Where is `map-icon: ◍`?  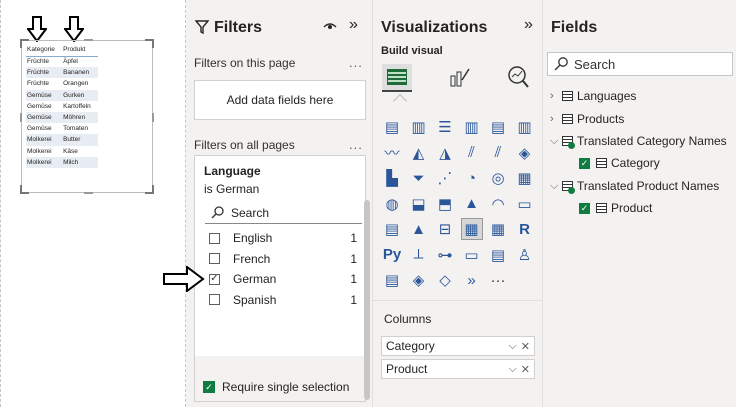
map-icon: ◍ is located at coordinates (392, 204).